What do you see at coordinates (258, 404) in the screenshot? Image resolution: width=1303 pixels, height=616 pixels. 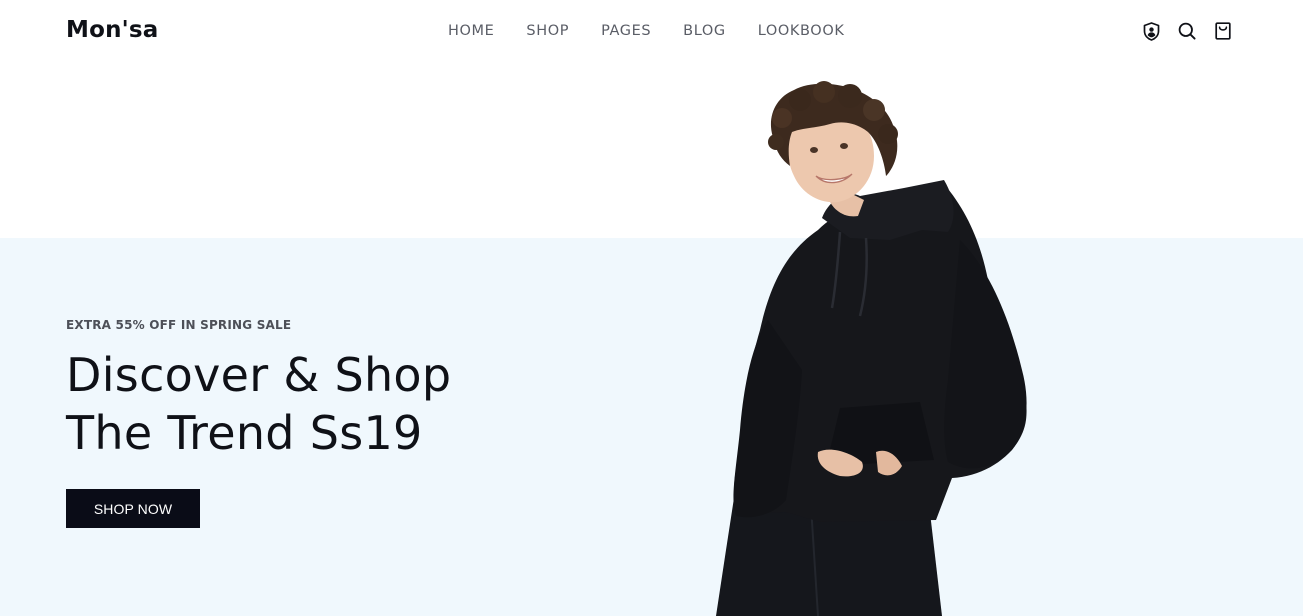 I see `hero-title: Discover & Shop The Trend Ss19` at bounding box center [258, 404].